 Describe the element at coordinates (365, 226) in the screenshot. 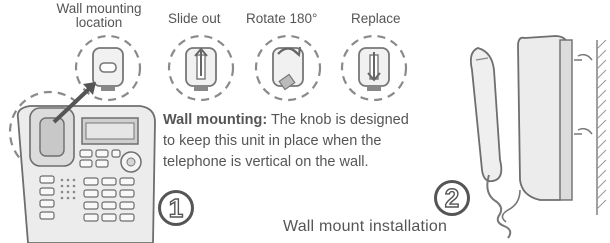

I see `caption: Wall mount installation` at that location.